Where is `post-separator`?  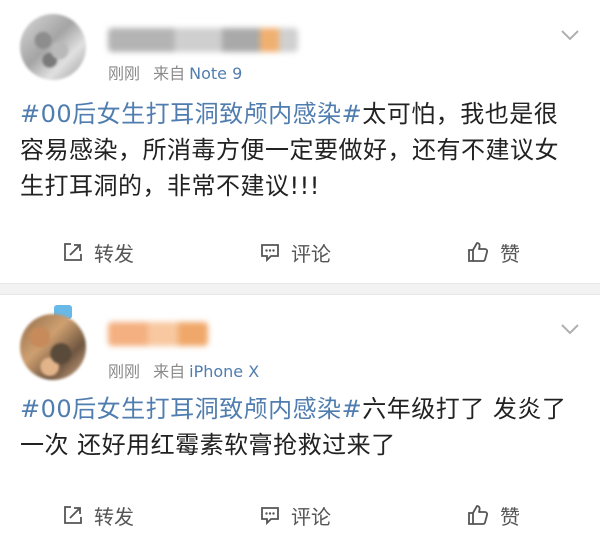
post-separator is located at coordinates (300, 289).